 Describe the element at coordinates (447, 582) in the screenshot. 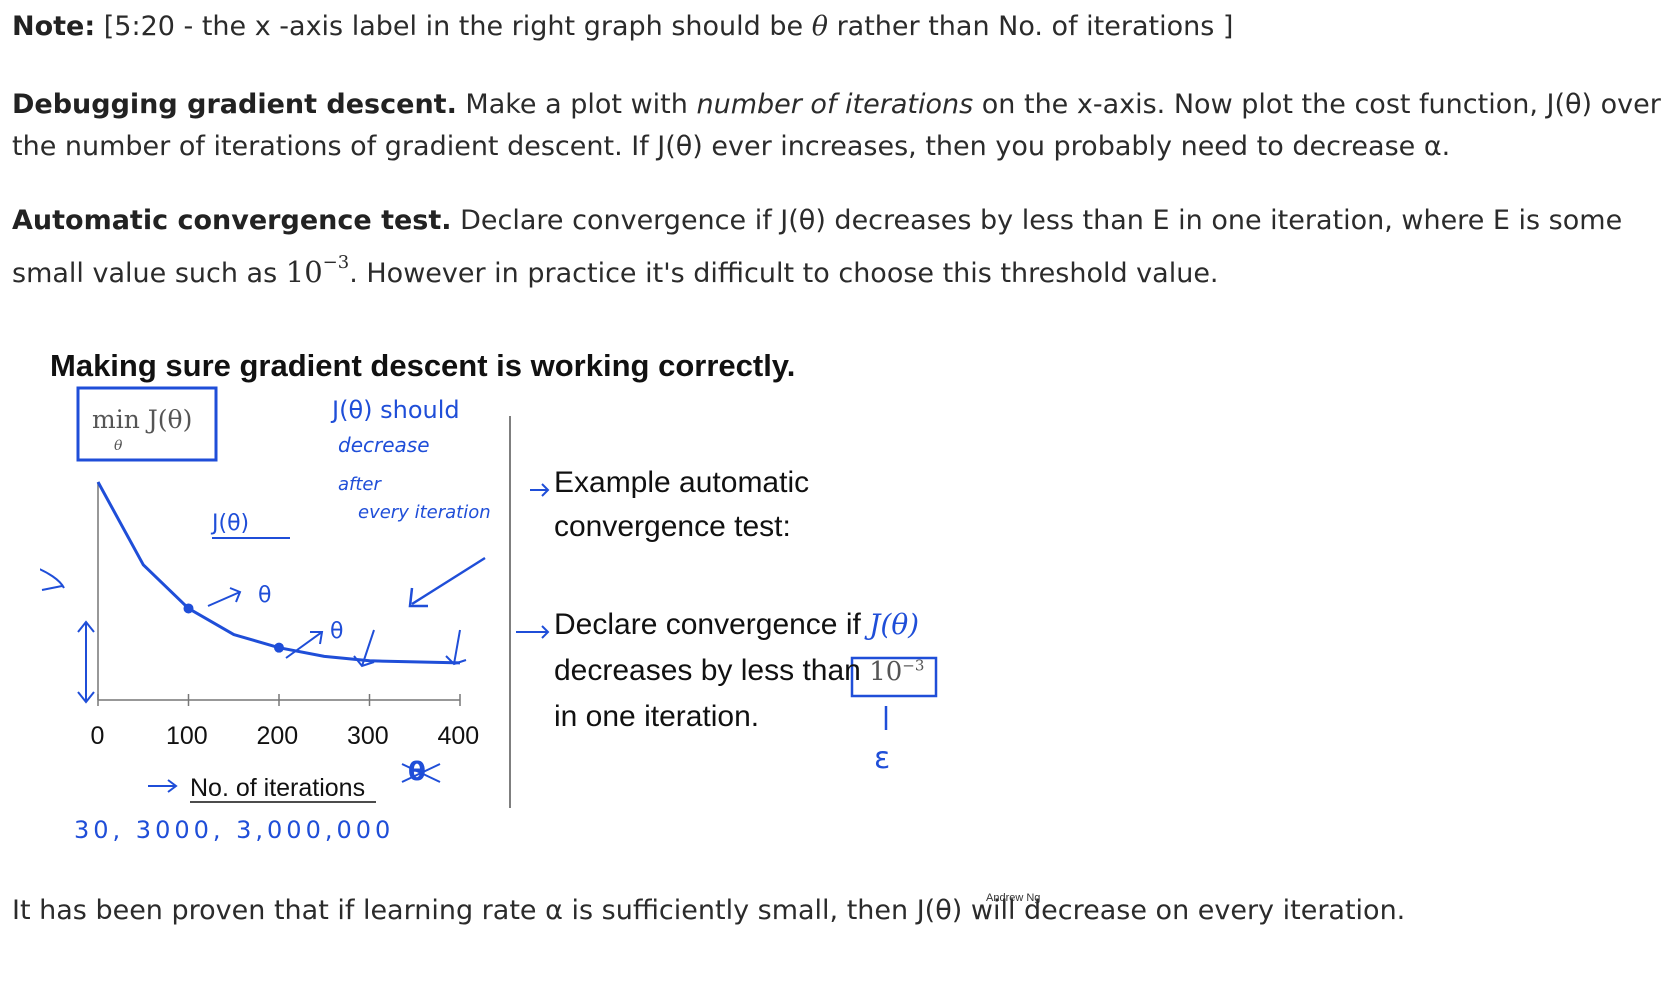

I see `hand-arrow-big` at that location.